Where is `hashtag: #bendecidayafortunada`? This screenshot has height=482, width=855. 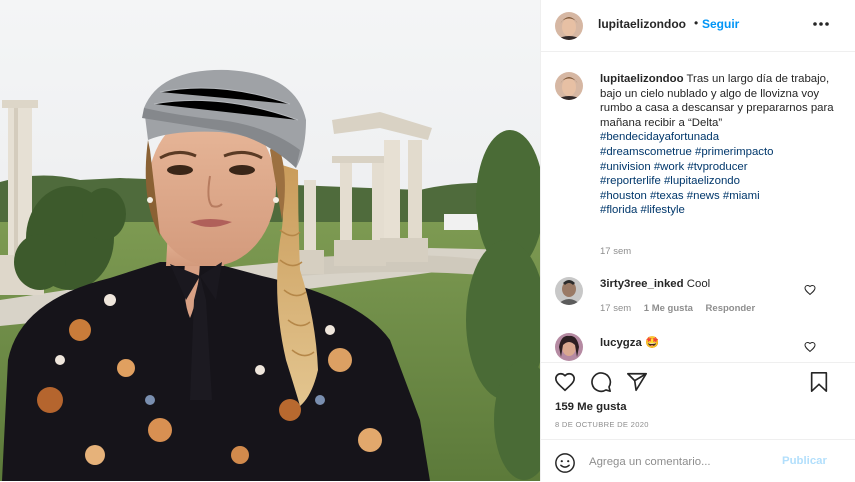
hashtag: #bendecidayafortunada is located at coordinates (659, 137).